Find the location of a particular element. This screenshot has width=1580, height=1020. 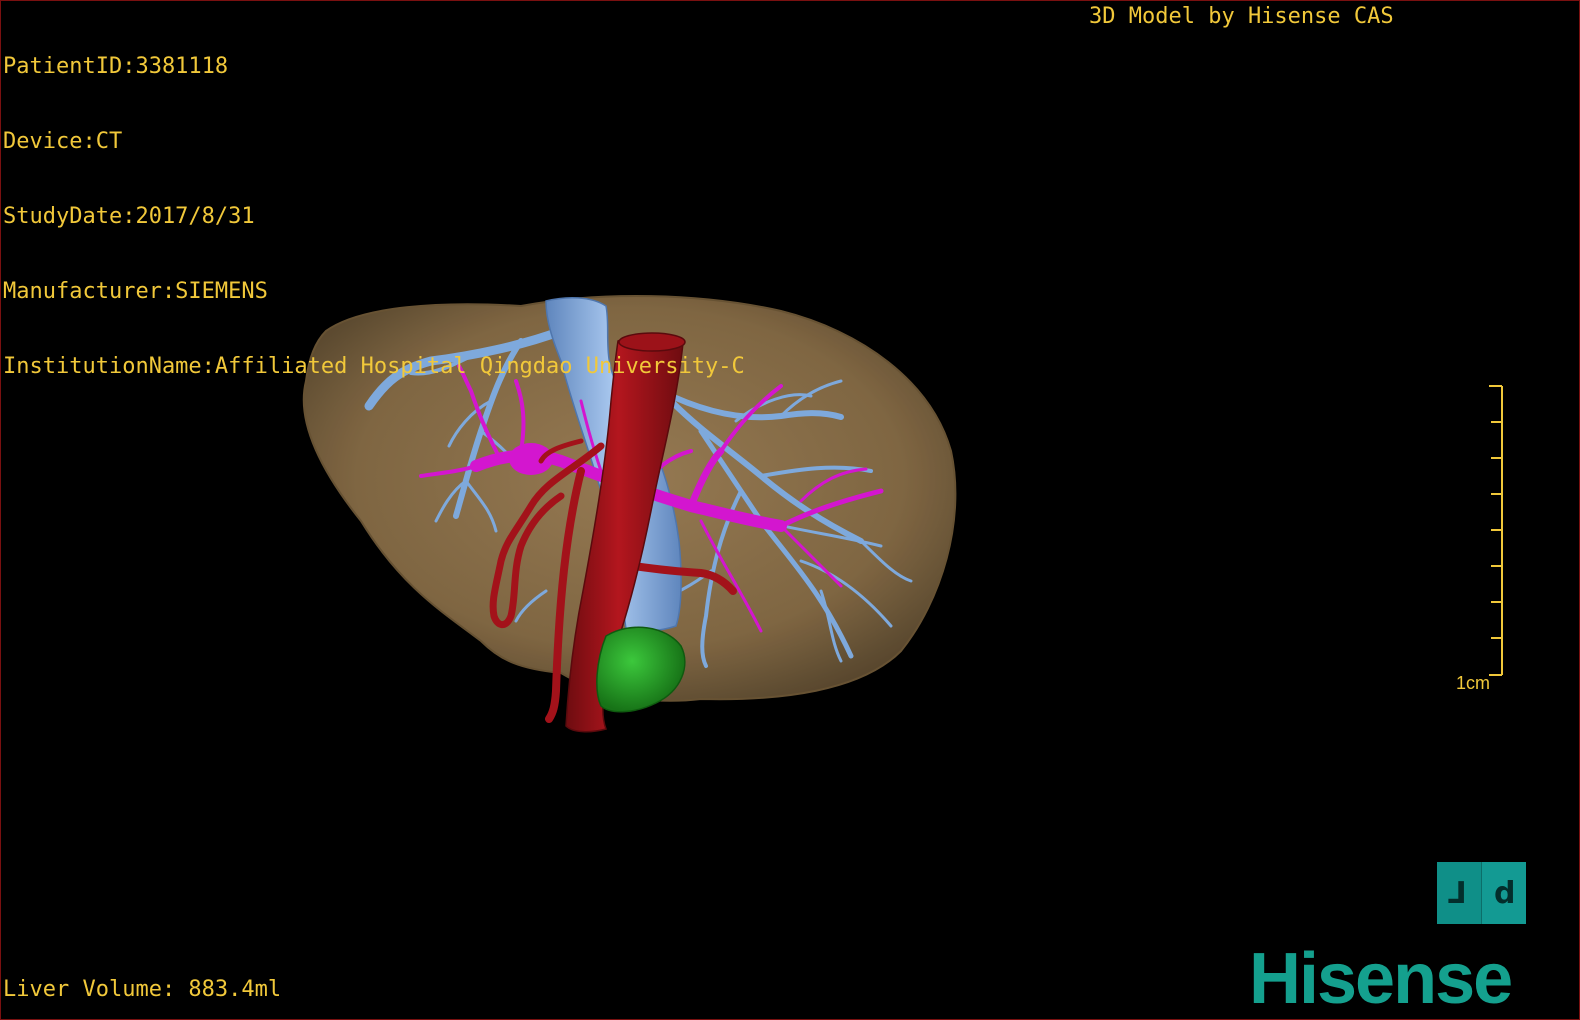

orientation-cube: ⅃ d is located at coordinates (1481, 893).